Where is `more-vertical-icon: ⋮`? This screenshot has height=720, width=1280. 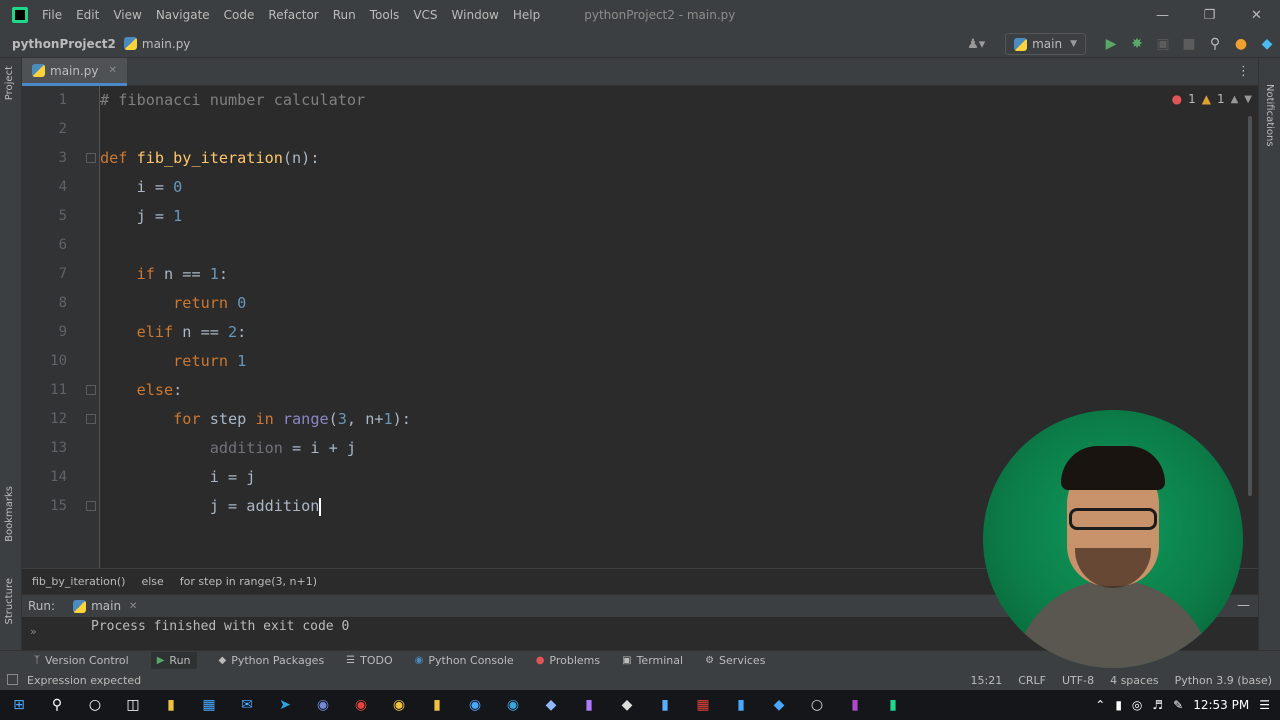 more-vertical-icon: ⋮ is located at coordinates (1243, 71).